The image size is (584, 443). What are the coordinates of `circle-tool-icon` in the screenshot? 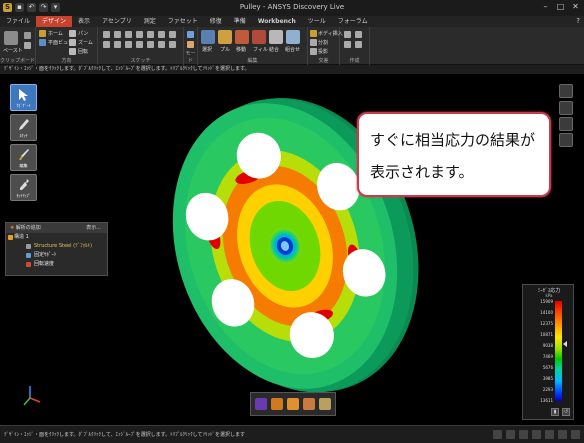 It's located at (139, 34).